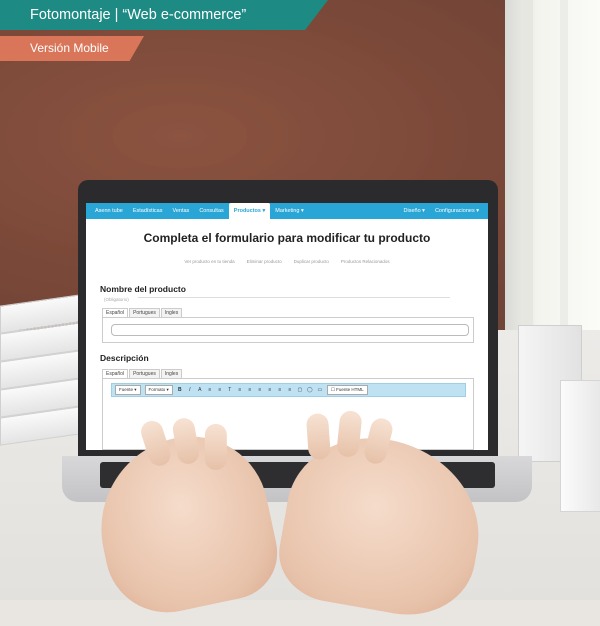  Describe the element at coordinates (457, 211) in the screenshot. I see `nav-item-configuraciones: Configuraciones ▾` at that location.